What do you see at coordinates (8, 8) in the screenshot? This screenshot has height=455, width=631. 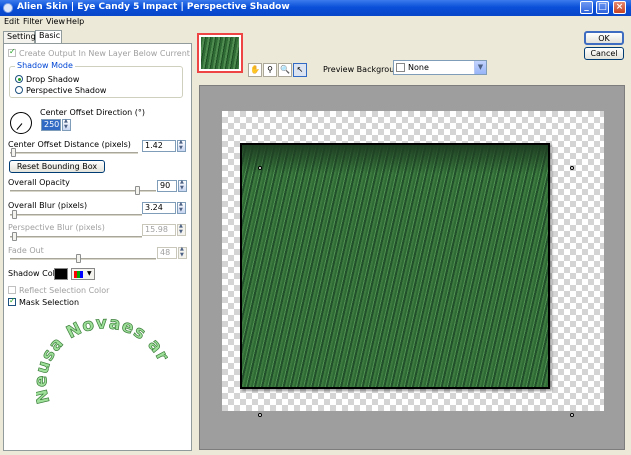 I see `app-icon` at bounding box center [8, 8].